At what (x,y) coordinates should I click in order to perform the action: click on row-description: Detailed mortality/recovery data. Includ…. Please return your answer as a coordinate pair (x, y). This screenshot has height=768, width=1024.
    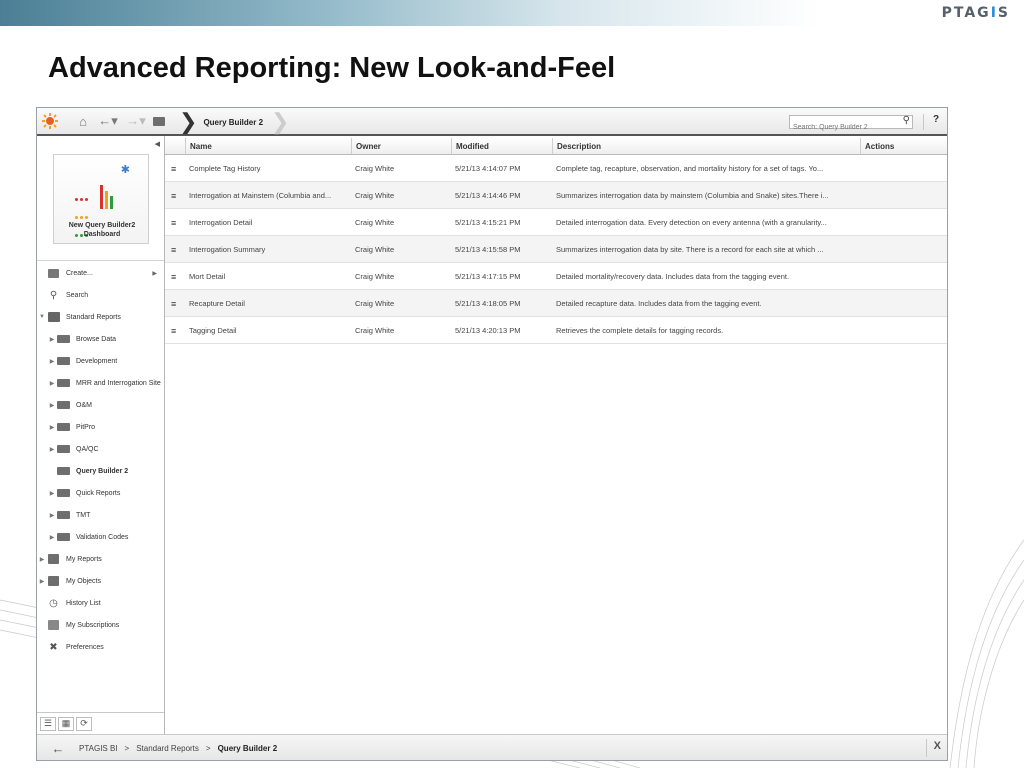
    Looking at the image, I should click on (673, 276).